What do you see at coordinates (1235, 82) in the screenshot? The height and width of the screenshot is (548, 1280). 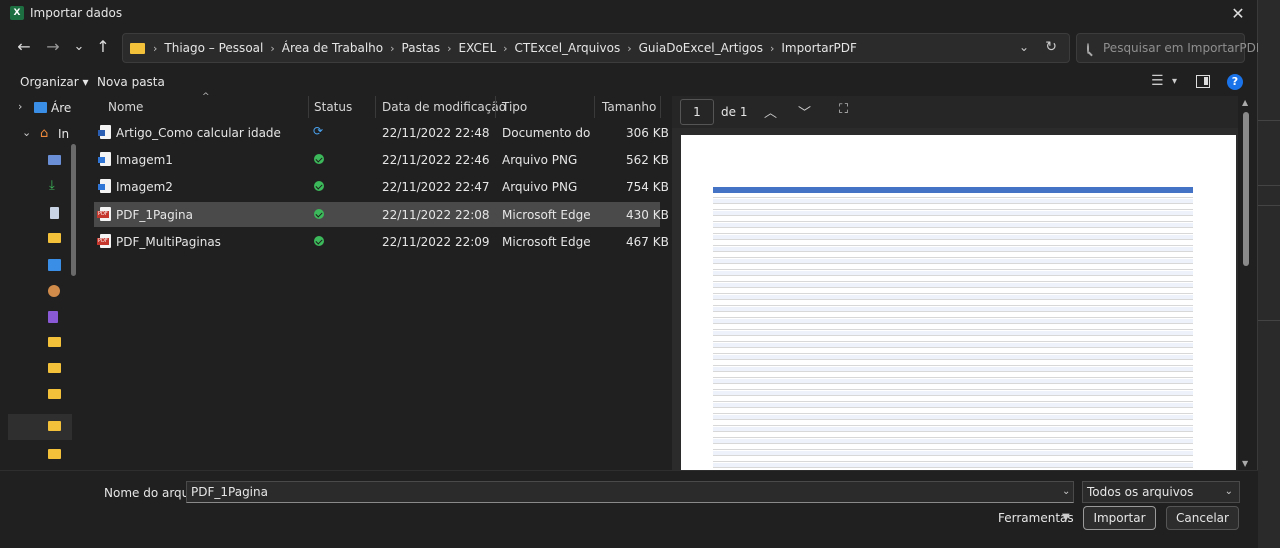 I see `help-icon: ?` at bounding box center [1235, 82].